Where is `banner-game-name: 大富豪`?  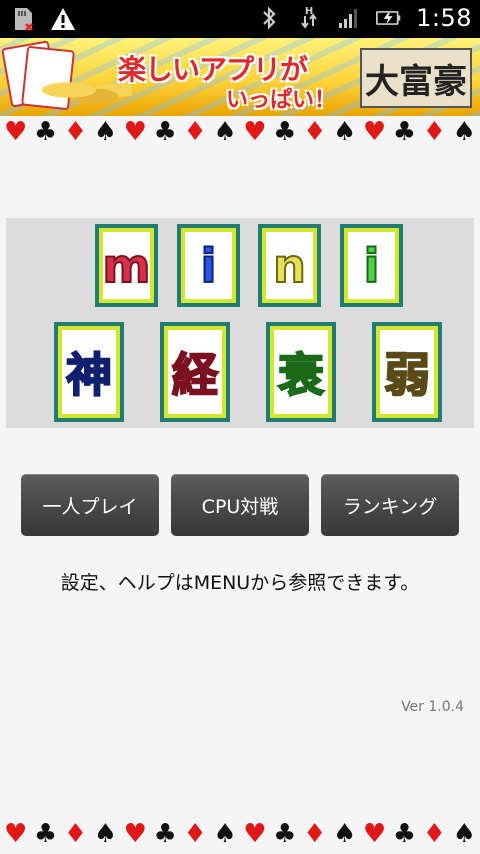 banner-game-name: 大富豪 is located at coordinates (416, 78).